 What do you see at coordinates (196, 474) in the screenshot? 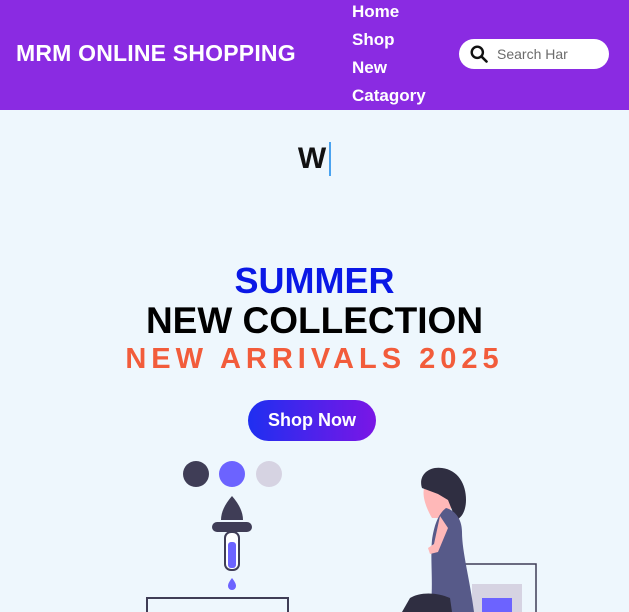
I see `swatch-dark` at bounding box center [196, 474].